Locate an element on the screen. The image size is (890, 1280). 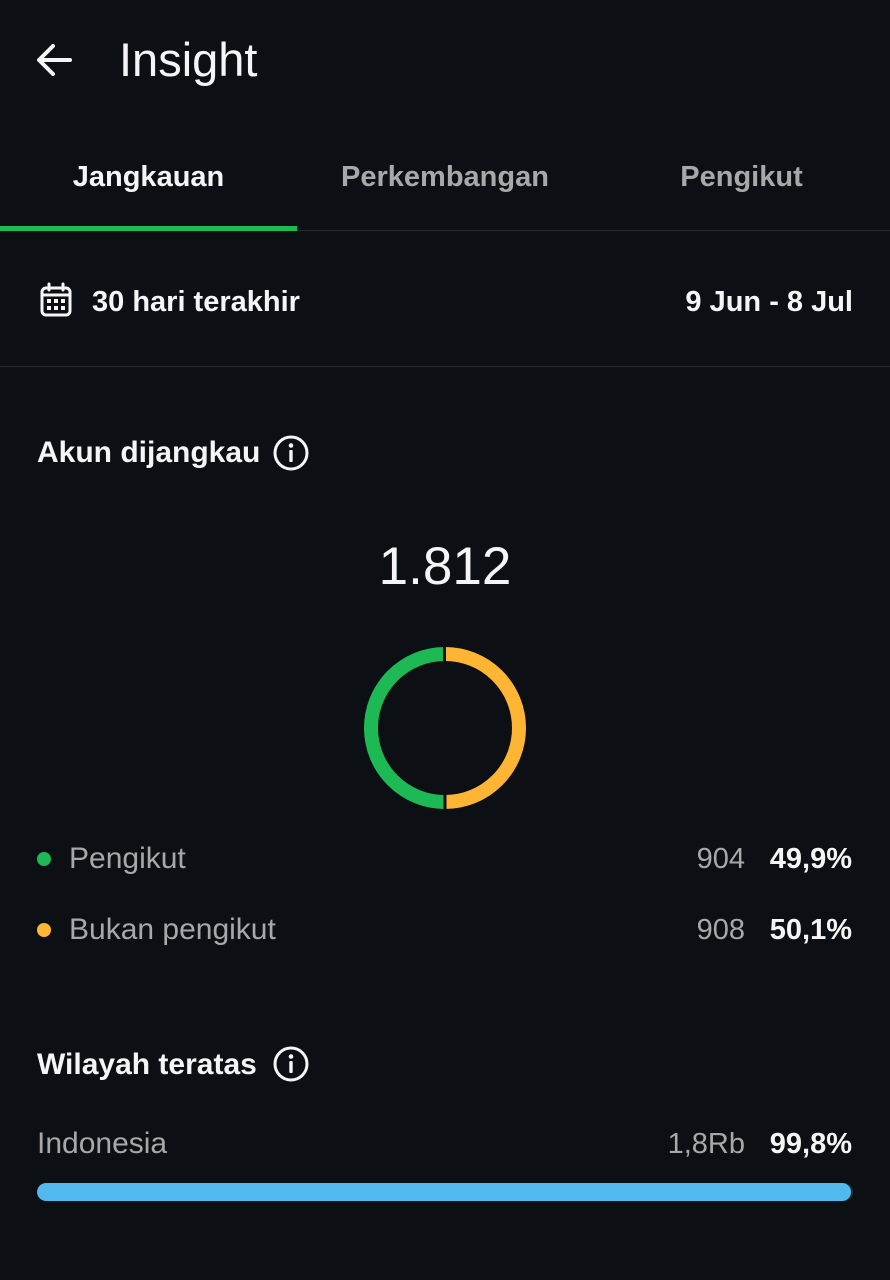
region-percent: 99,8% is located at coordinates (810, 1144).